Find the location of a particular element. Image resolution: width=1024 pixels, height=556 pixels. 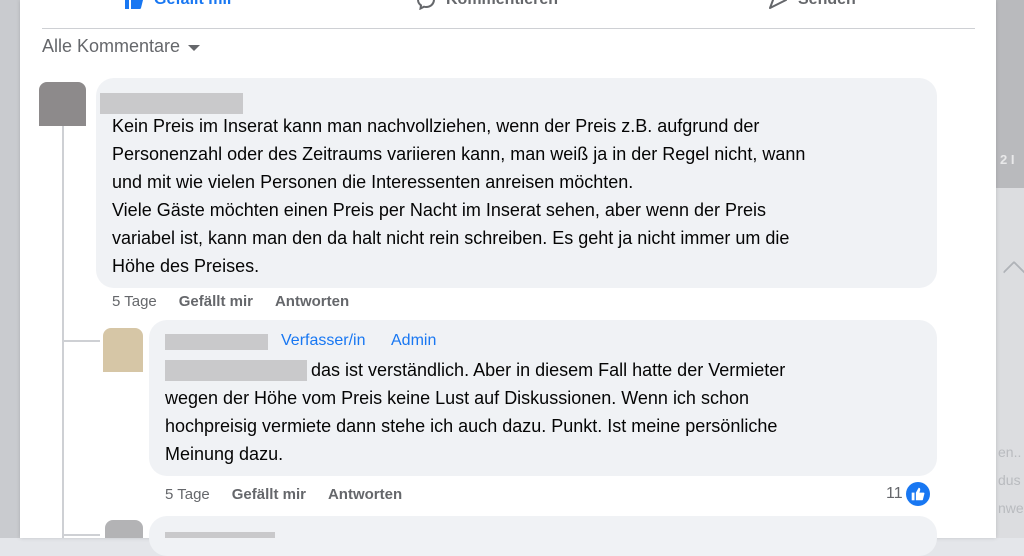

like-button-label: Gefällt mir is located at coordinates (193, 4).